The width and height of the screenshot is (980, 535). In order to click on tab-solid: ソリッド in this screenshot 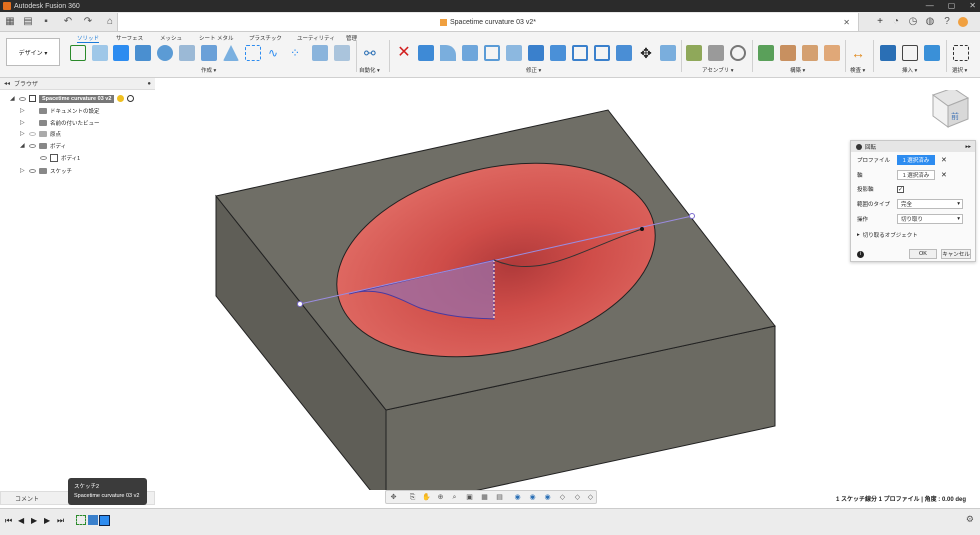, I will do `click(88, 38)`.